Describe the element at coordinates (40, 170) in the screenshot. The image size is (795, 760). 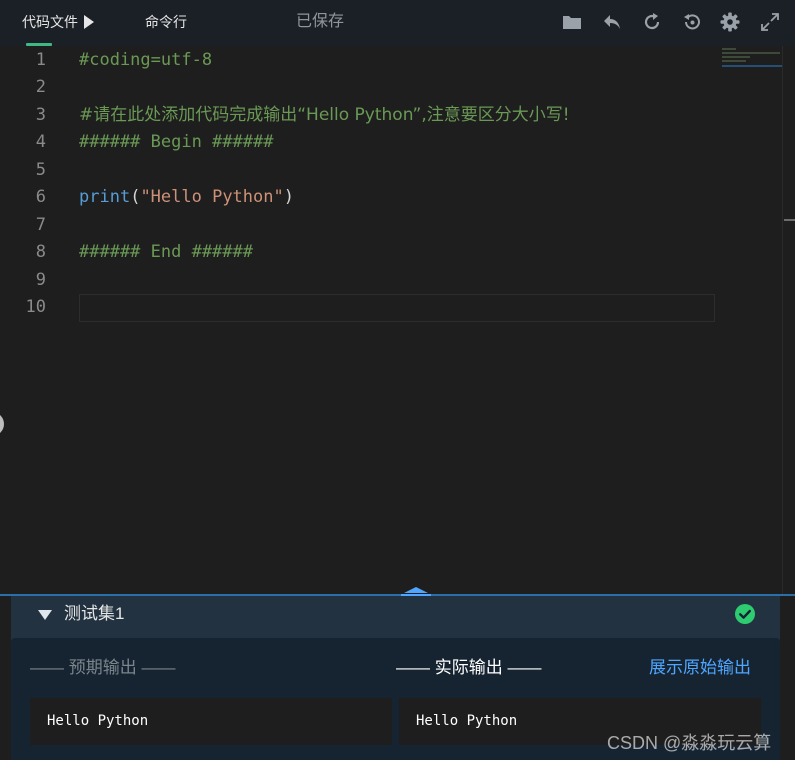
I see `line-number: 5` at that location.